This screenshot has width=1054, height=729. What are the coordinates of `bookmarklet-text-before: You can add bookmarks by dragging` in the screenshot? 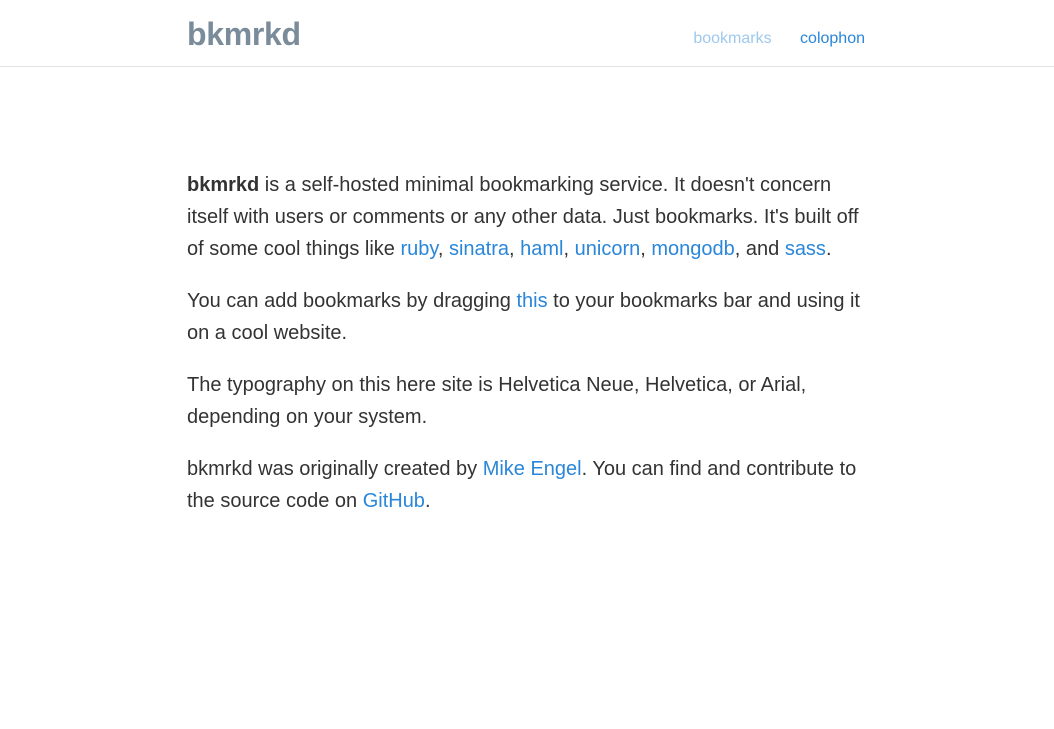 It's located at (352, 301).